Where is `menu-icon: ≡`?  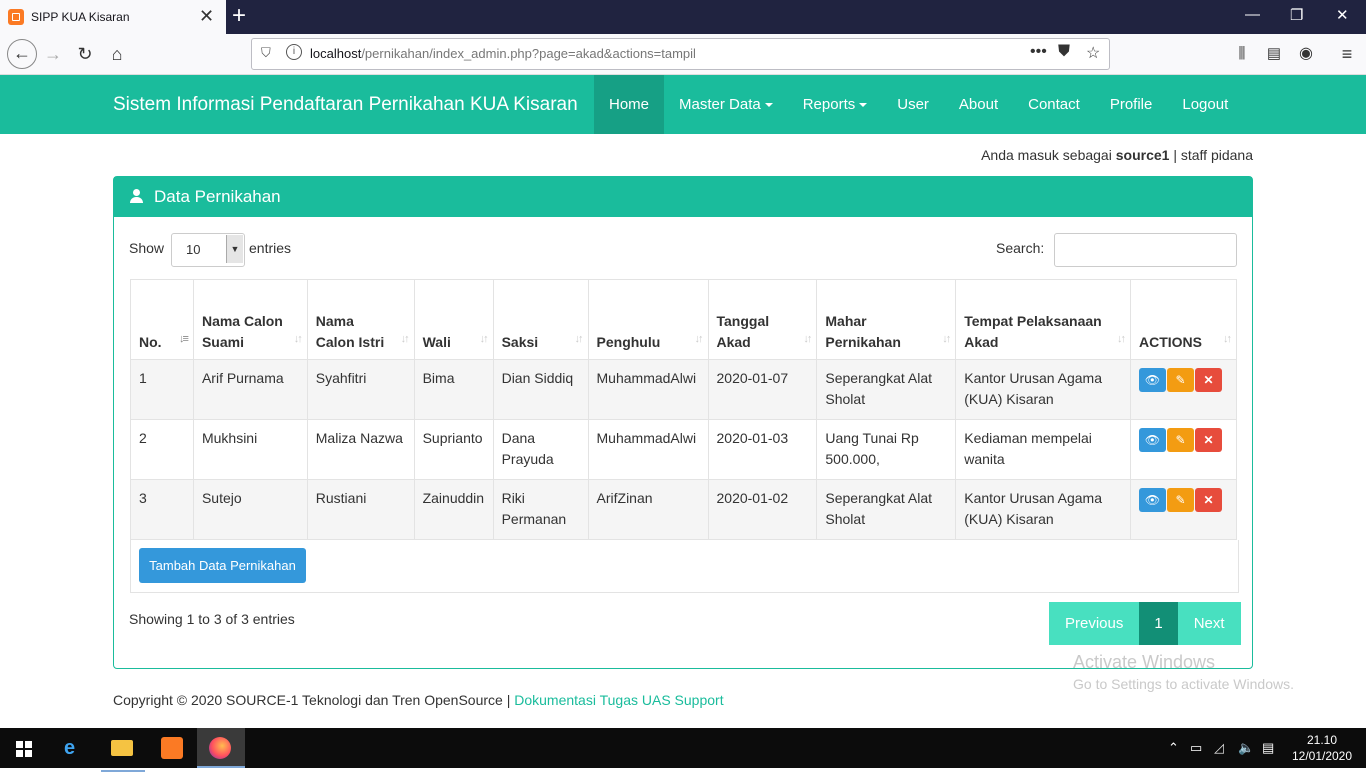 menu-icon: ≡ is located at coordinates (1347, 54).